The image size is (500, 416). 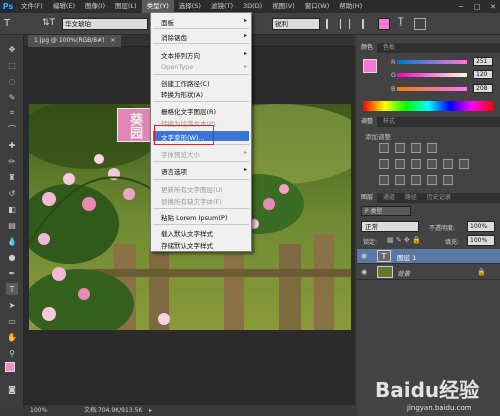 I want to click on tab-history: 历史记录, so click(x=439, y=198).